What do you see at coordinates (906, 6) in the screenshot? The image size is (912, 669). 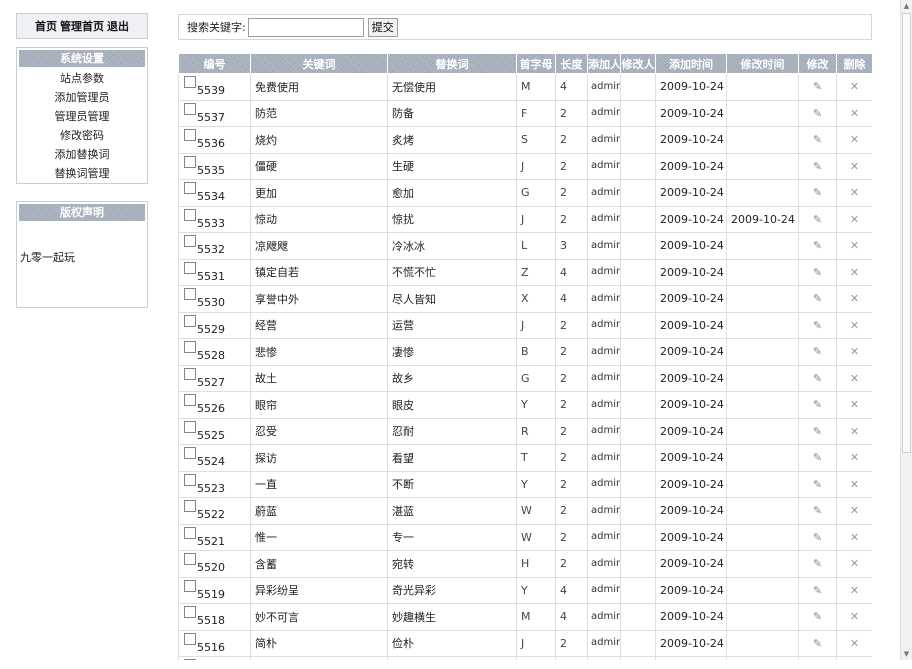 I see `scroll-up-icon: ▲` at bounding box center [906, 6].